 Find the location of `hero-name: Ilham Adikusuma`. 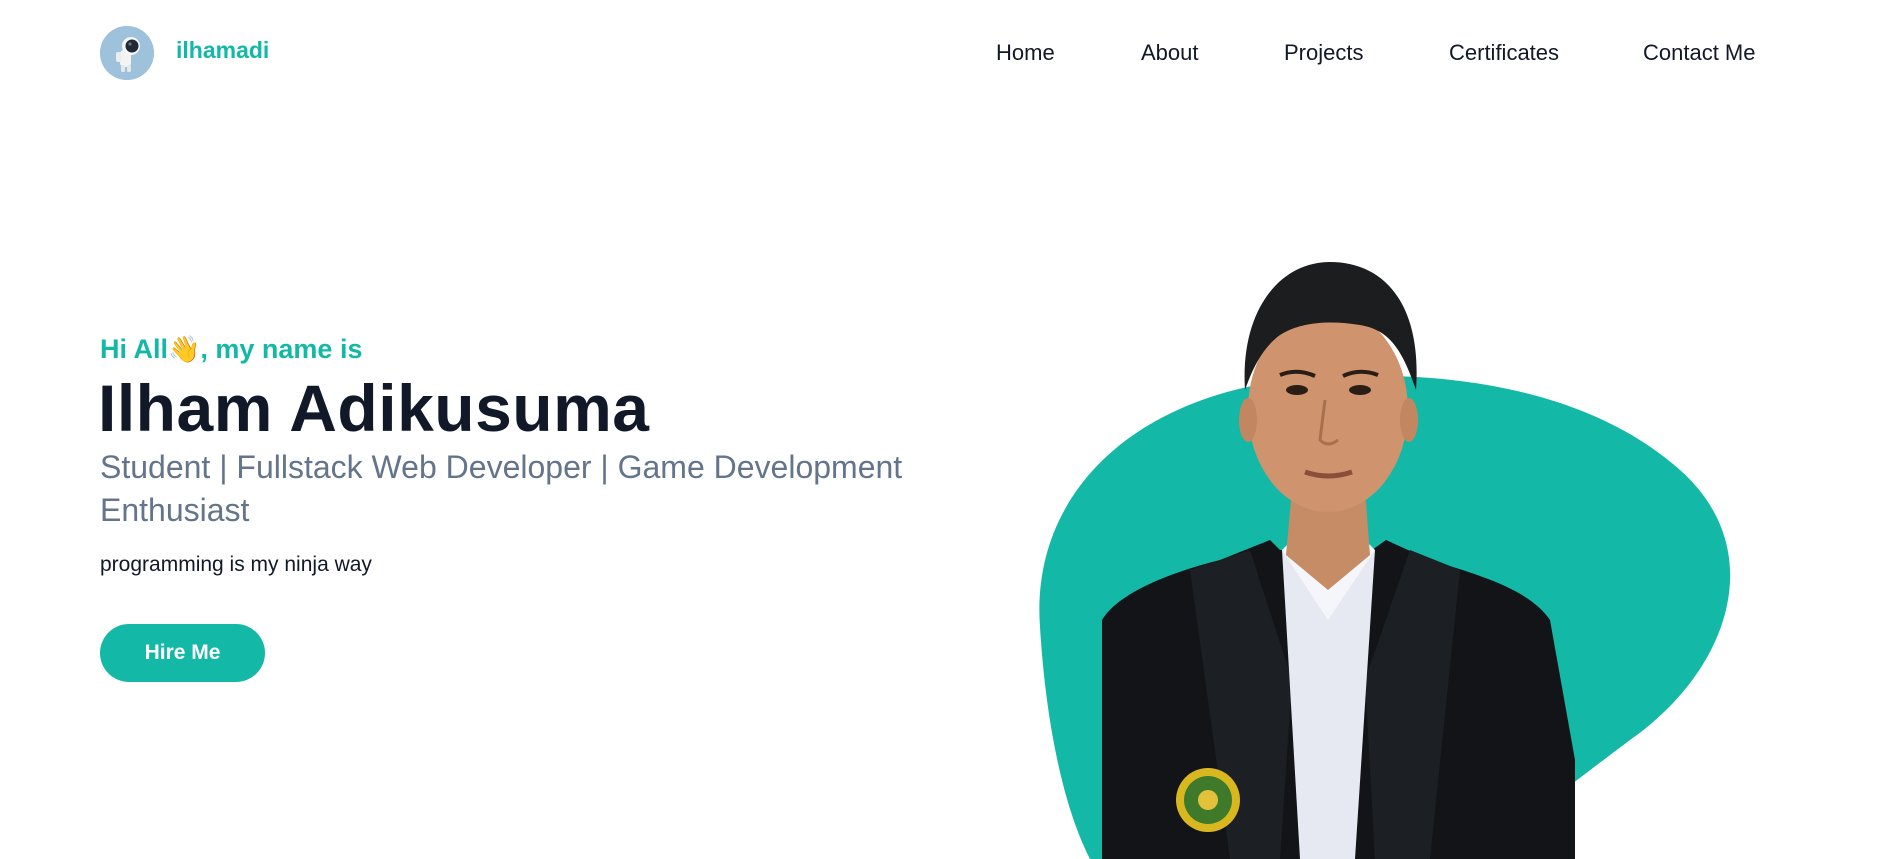

hero-name: Ilham Adikusuma is located at coordinates (374, 408).